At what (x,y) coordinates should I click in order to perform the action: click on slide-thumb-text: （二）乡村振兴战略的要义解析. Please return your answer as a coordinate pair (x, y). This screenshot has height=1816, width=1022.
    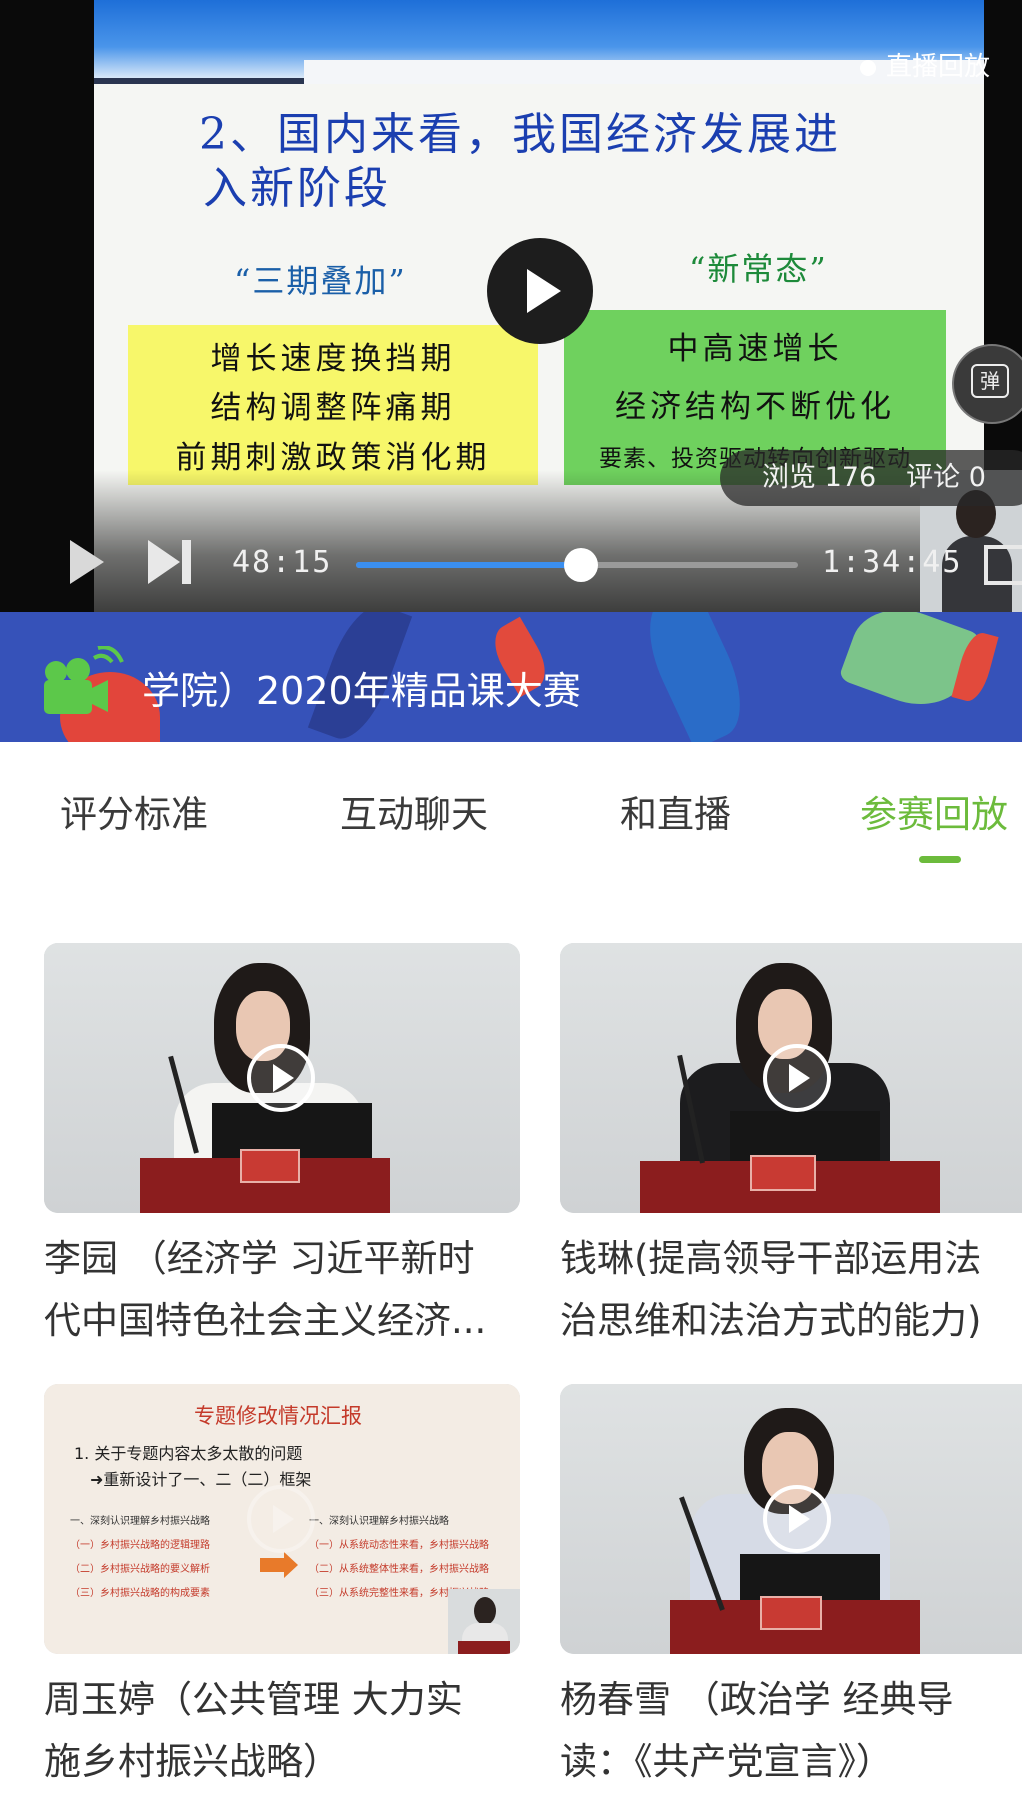
    Looking at the image, I should click on (140, 1569).